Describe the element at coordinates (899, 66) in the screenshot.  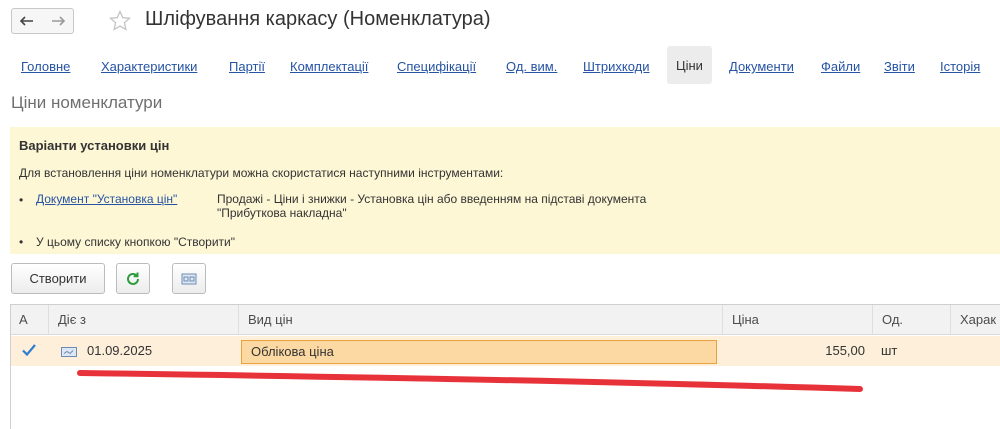
I see `tab-reports: Звіти` at that location.